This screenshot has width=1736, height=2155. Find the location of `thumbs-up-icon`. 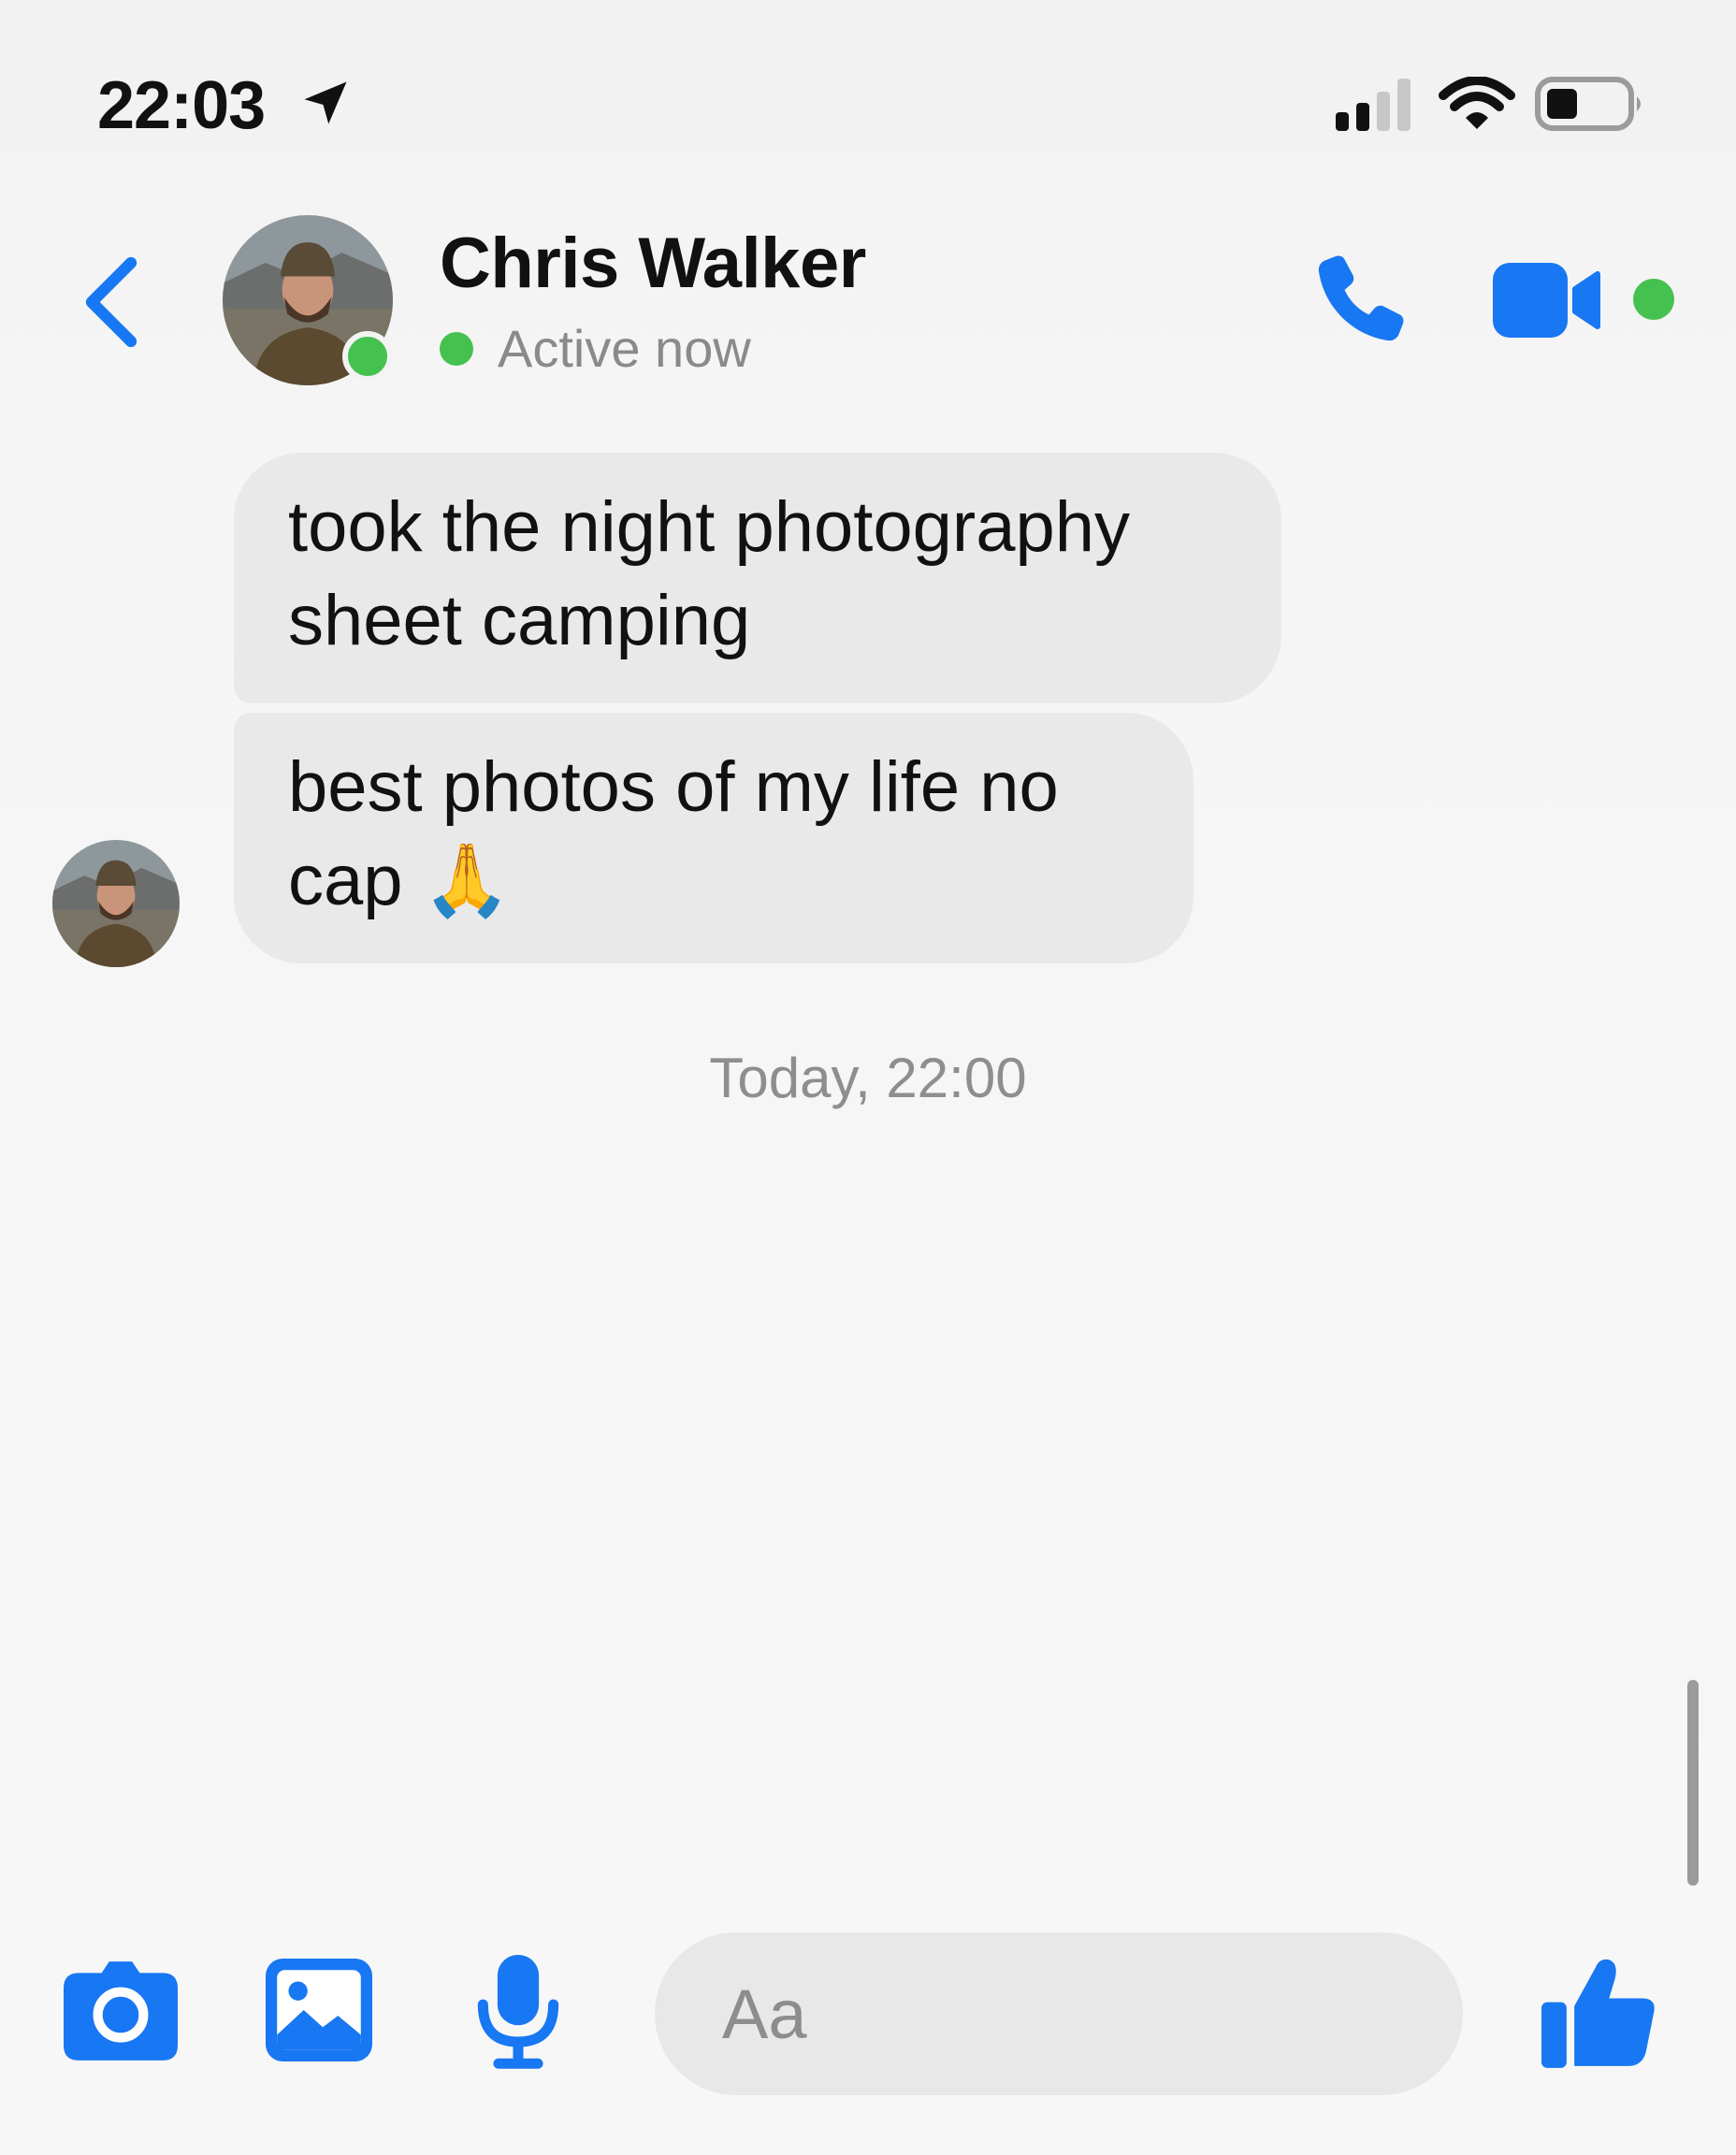

thumbs-up-icon is located at coordinates (1599, 2012).